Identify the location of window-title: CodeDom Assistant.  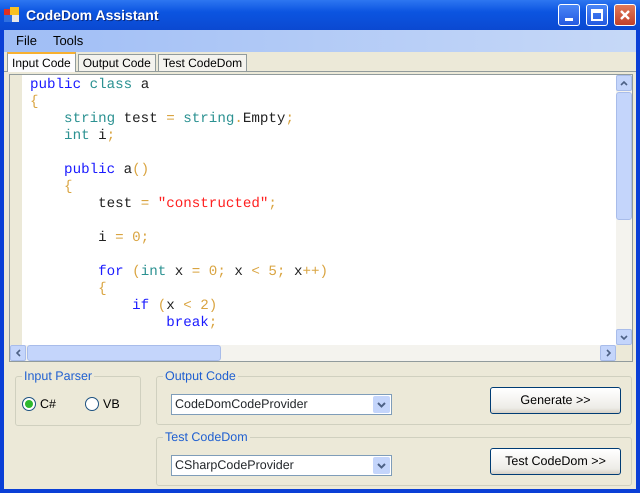
(93, 15).